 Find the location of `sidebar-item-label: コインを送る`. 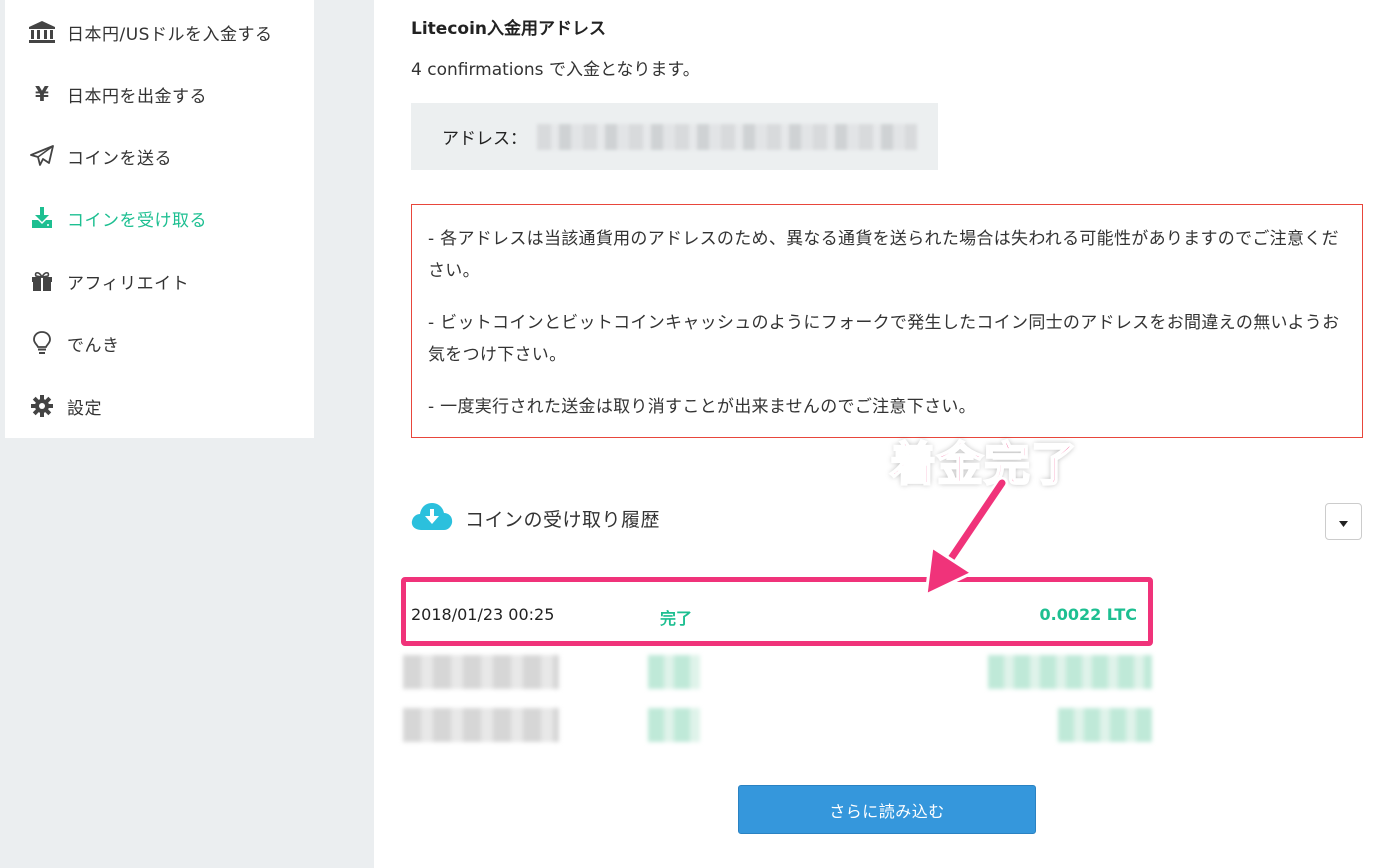

sidebar-item-label: コインを送る is located at coordinates (119, 158).